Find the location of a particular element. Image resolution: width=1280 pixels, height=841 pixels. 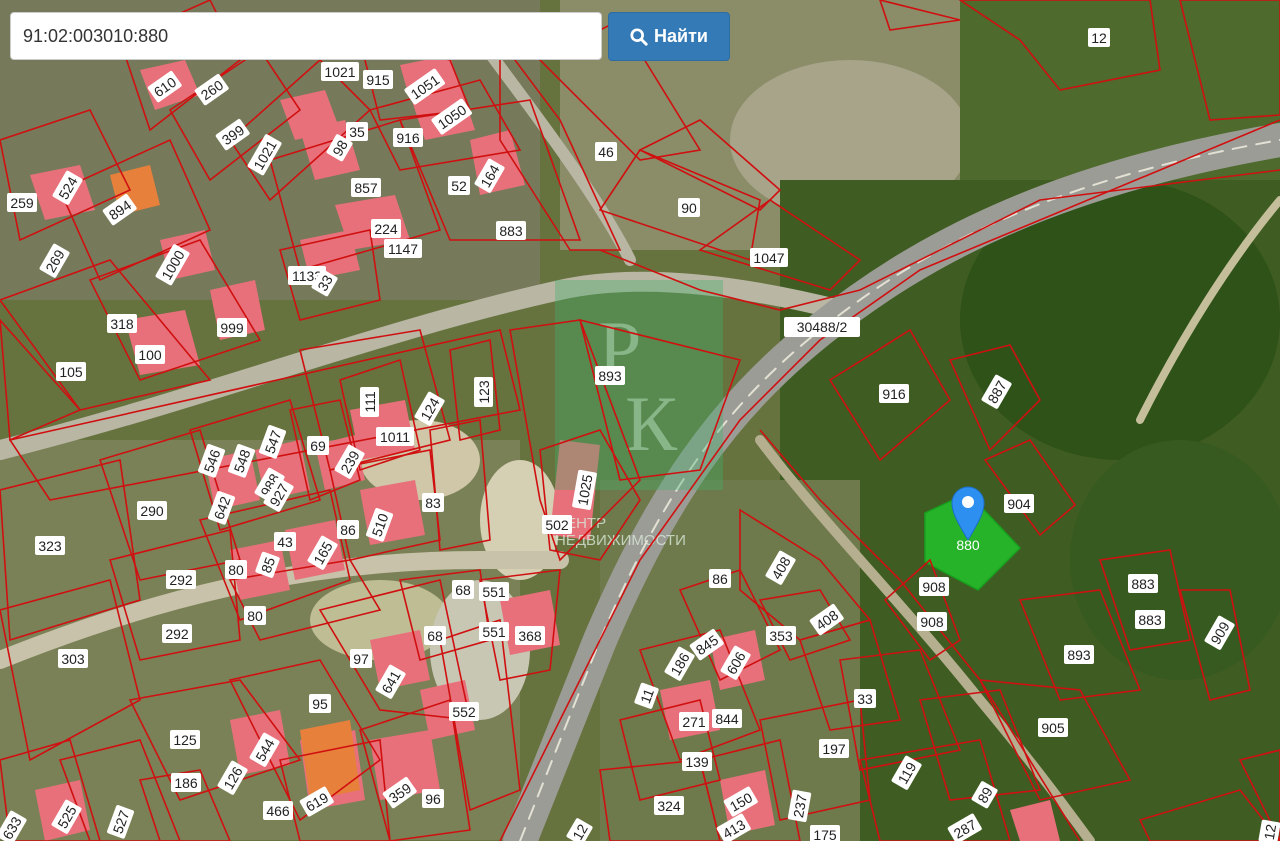

parcel-label: 915 is located at coordinates (378, 79).